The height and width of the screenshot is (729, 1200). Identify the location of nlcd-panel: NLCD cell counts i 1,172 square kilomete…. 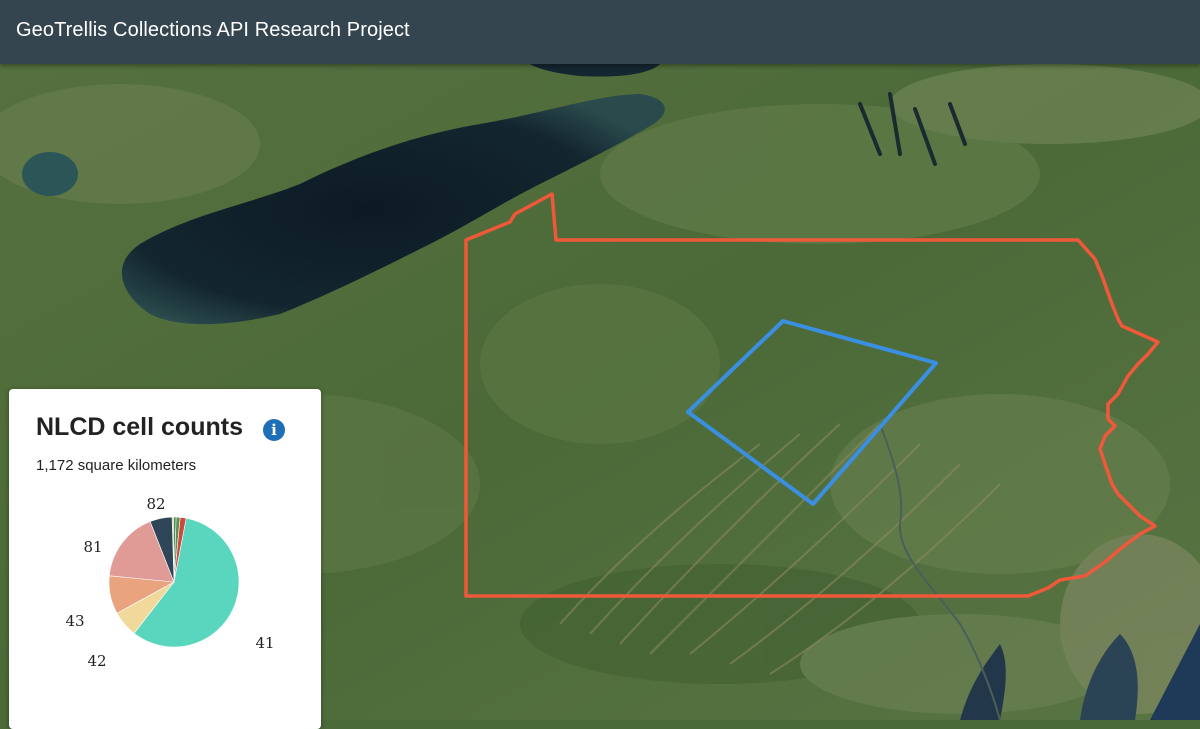
(165, 559).